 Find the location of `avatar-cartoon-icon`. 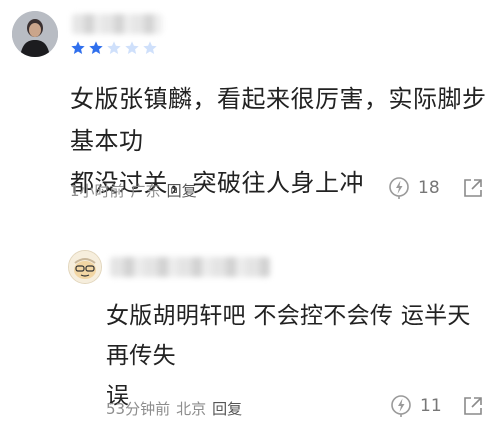

avatar-cartoon-icon is located at coordinates (85, 267).